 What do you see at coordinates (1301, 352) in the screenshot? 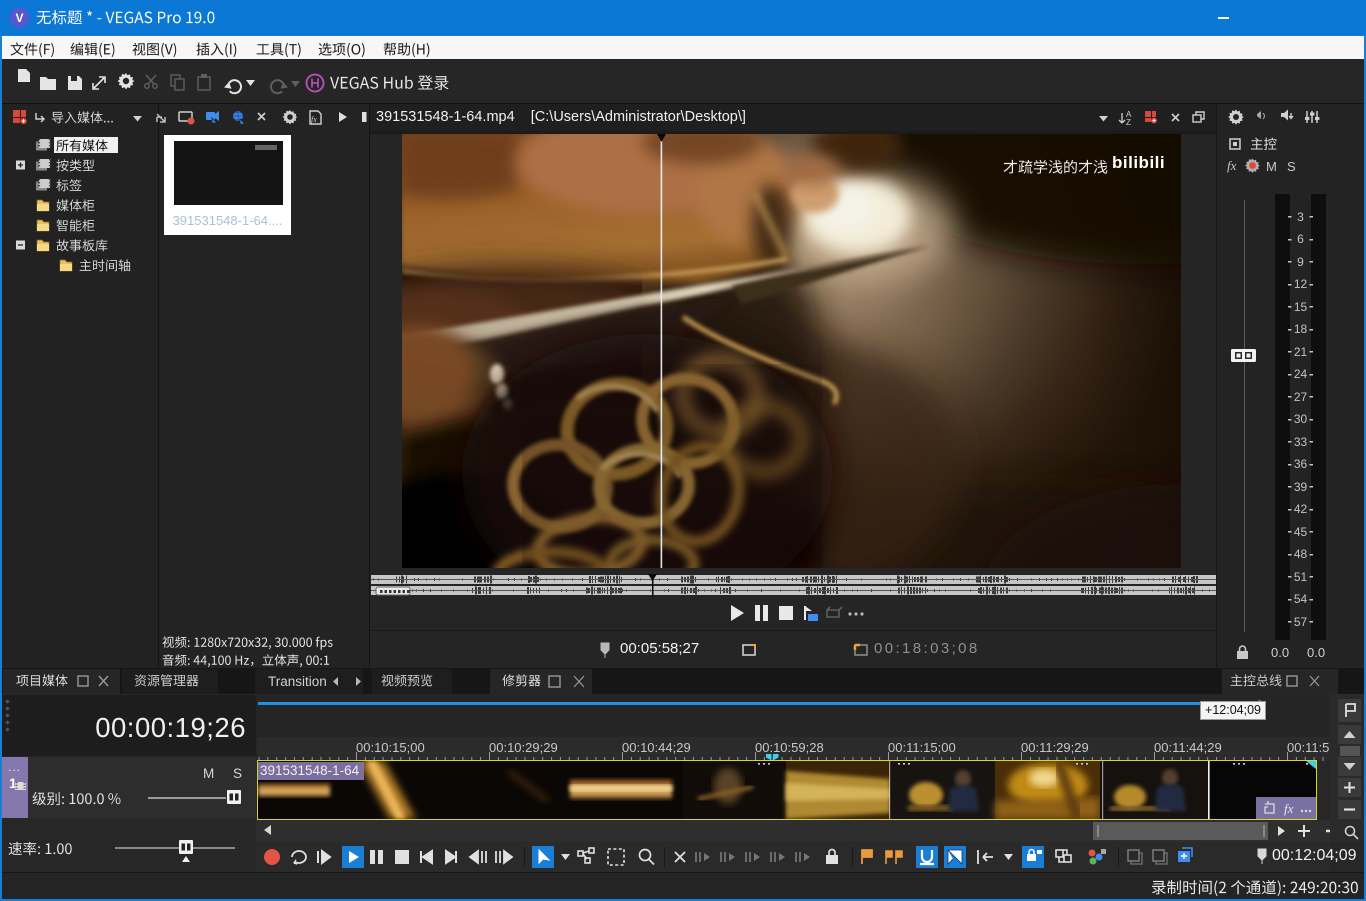
I see `svg-text: 21` at bounding box center [1301, 352].